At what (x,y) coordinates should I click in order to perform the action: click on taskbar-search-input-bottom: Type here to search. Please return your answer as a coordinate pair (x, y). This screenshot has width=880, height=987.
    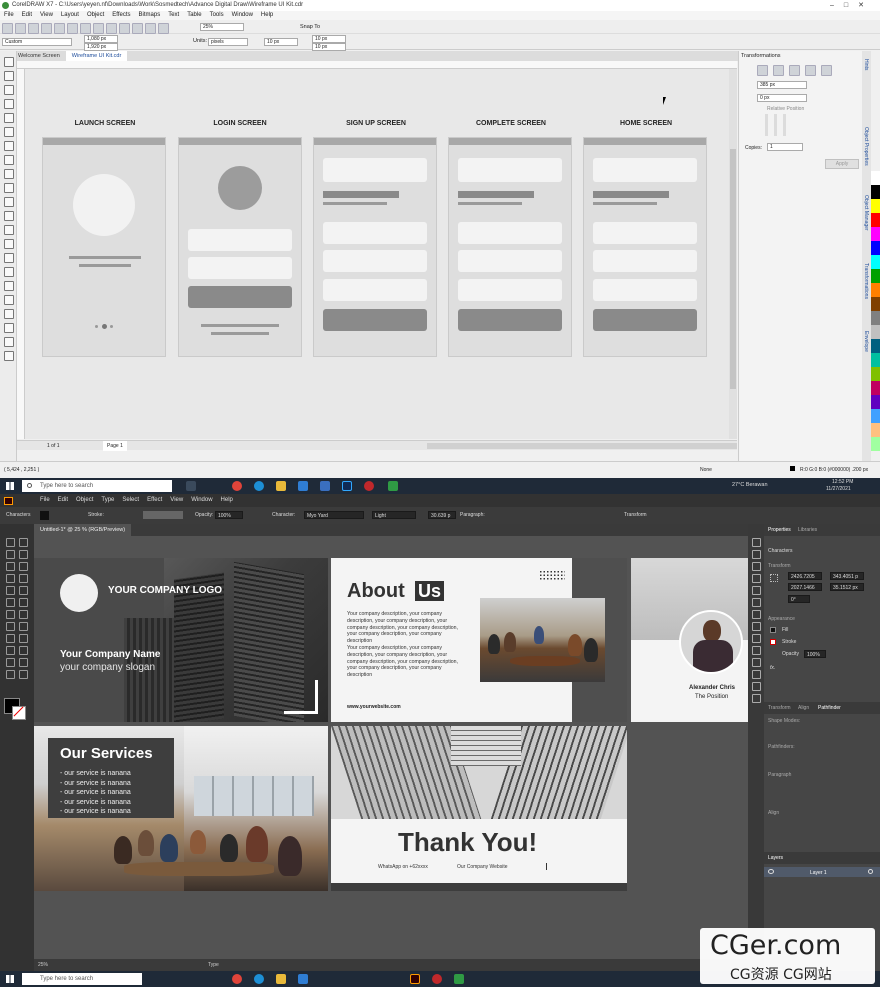
    Looking at the image, I should click on (82, 979).